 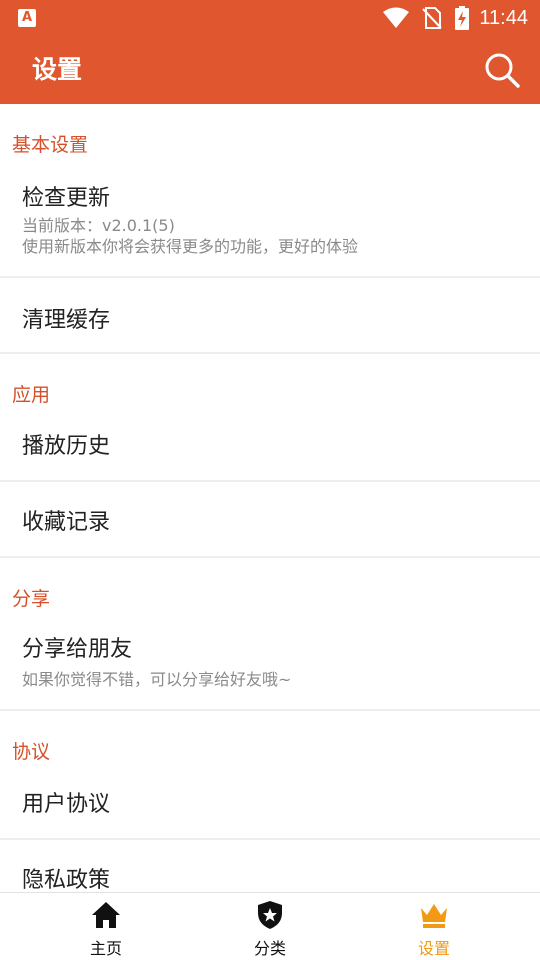 I want to click on search-icon, so click(x=502, y=70).